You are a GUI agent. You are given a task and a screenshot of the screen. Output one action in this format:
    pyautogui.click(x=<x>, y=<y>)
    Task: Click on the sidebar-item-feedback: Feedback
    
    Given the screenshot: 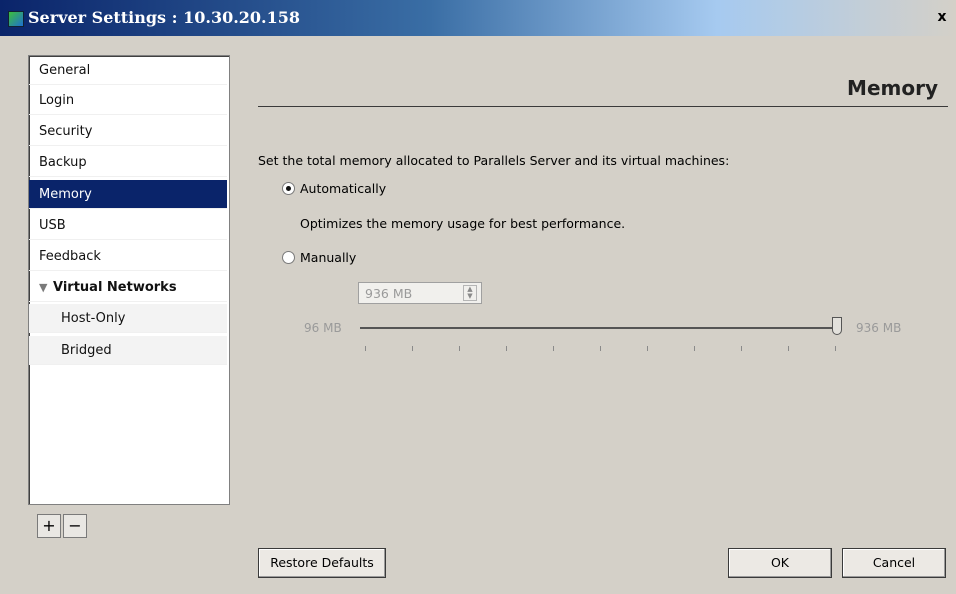 What is the action you would take?
    pyautogui.click(x=128, y=256)
    